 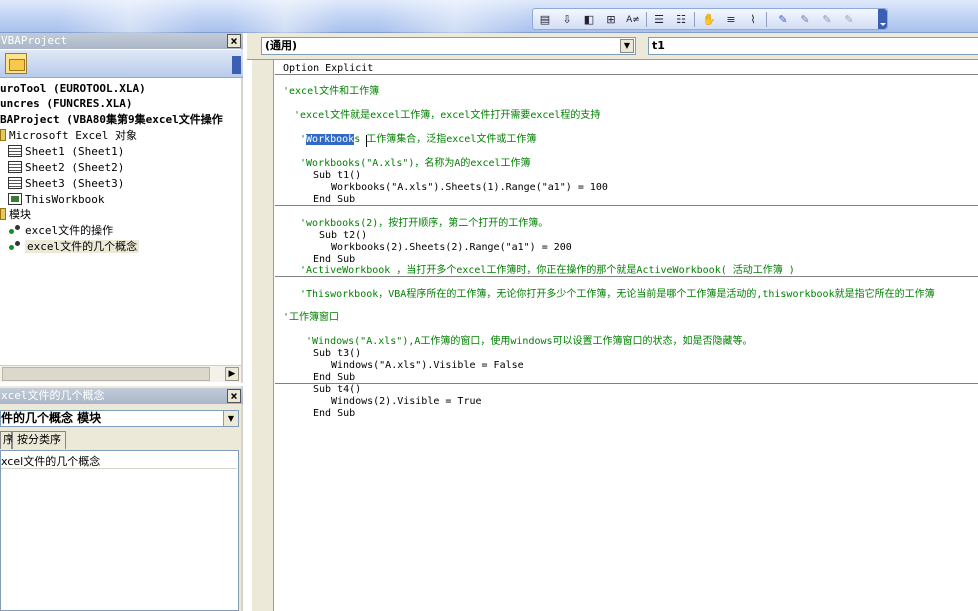 What do you see at coordinates (16, 63) in the screenshot?
I see `toggle-folders-icon` at bounding box center [16, 63].